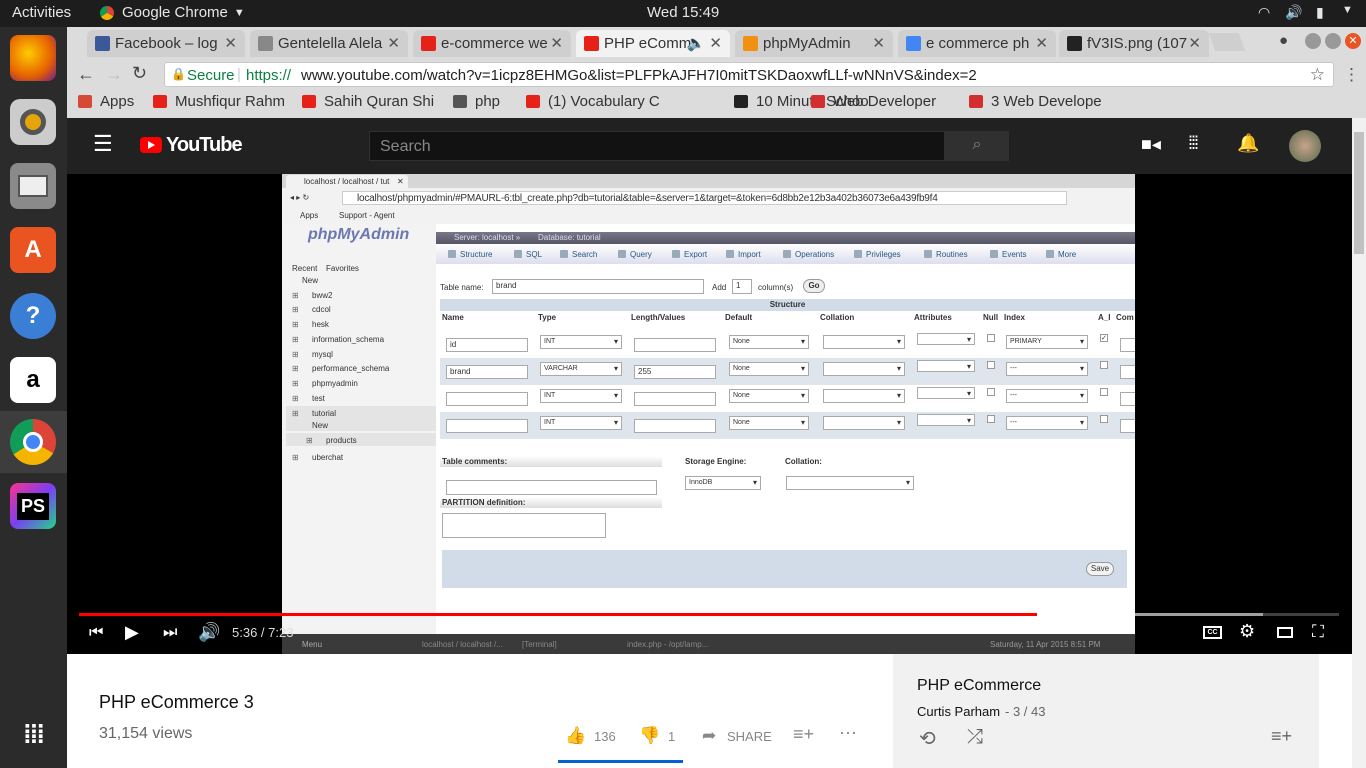 The width and height of the screenshot is (1366, 768). What do you see at coordinates (476, 254) in the screenshot?
I see `pma-menu-item: Structure` at bounding box center [476, 254].